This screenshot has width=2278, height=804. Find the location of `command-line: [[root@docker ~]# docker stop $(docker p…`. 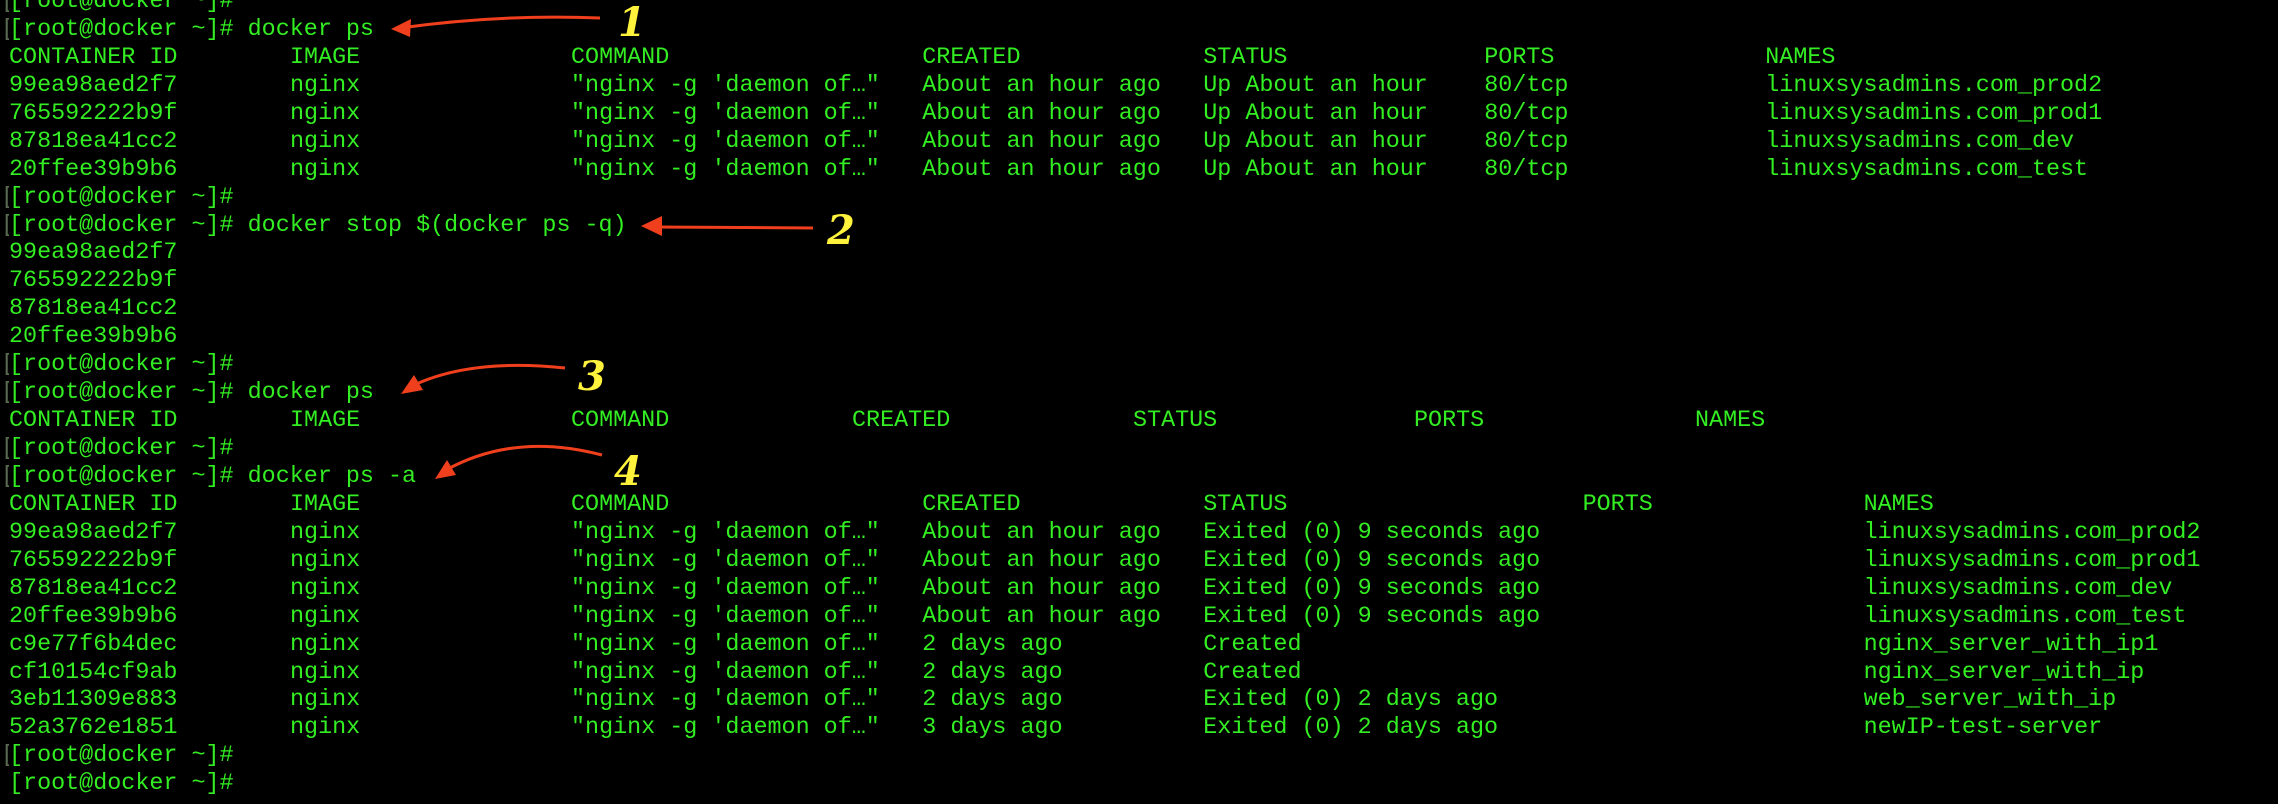

command-line: [[root@docker ~]# docker stop $(docker p… is located at coordinates (1139, 227).